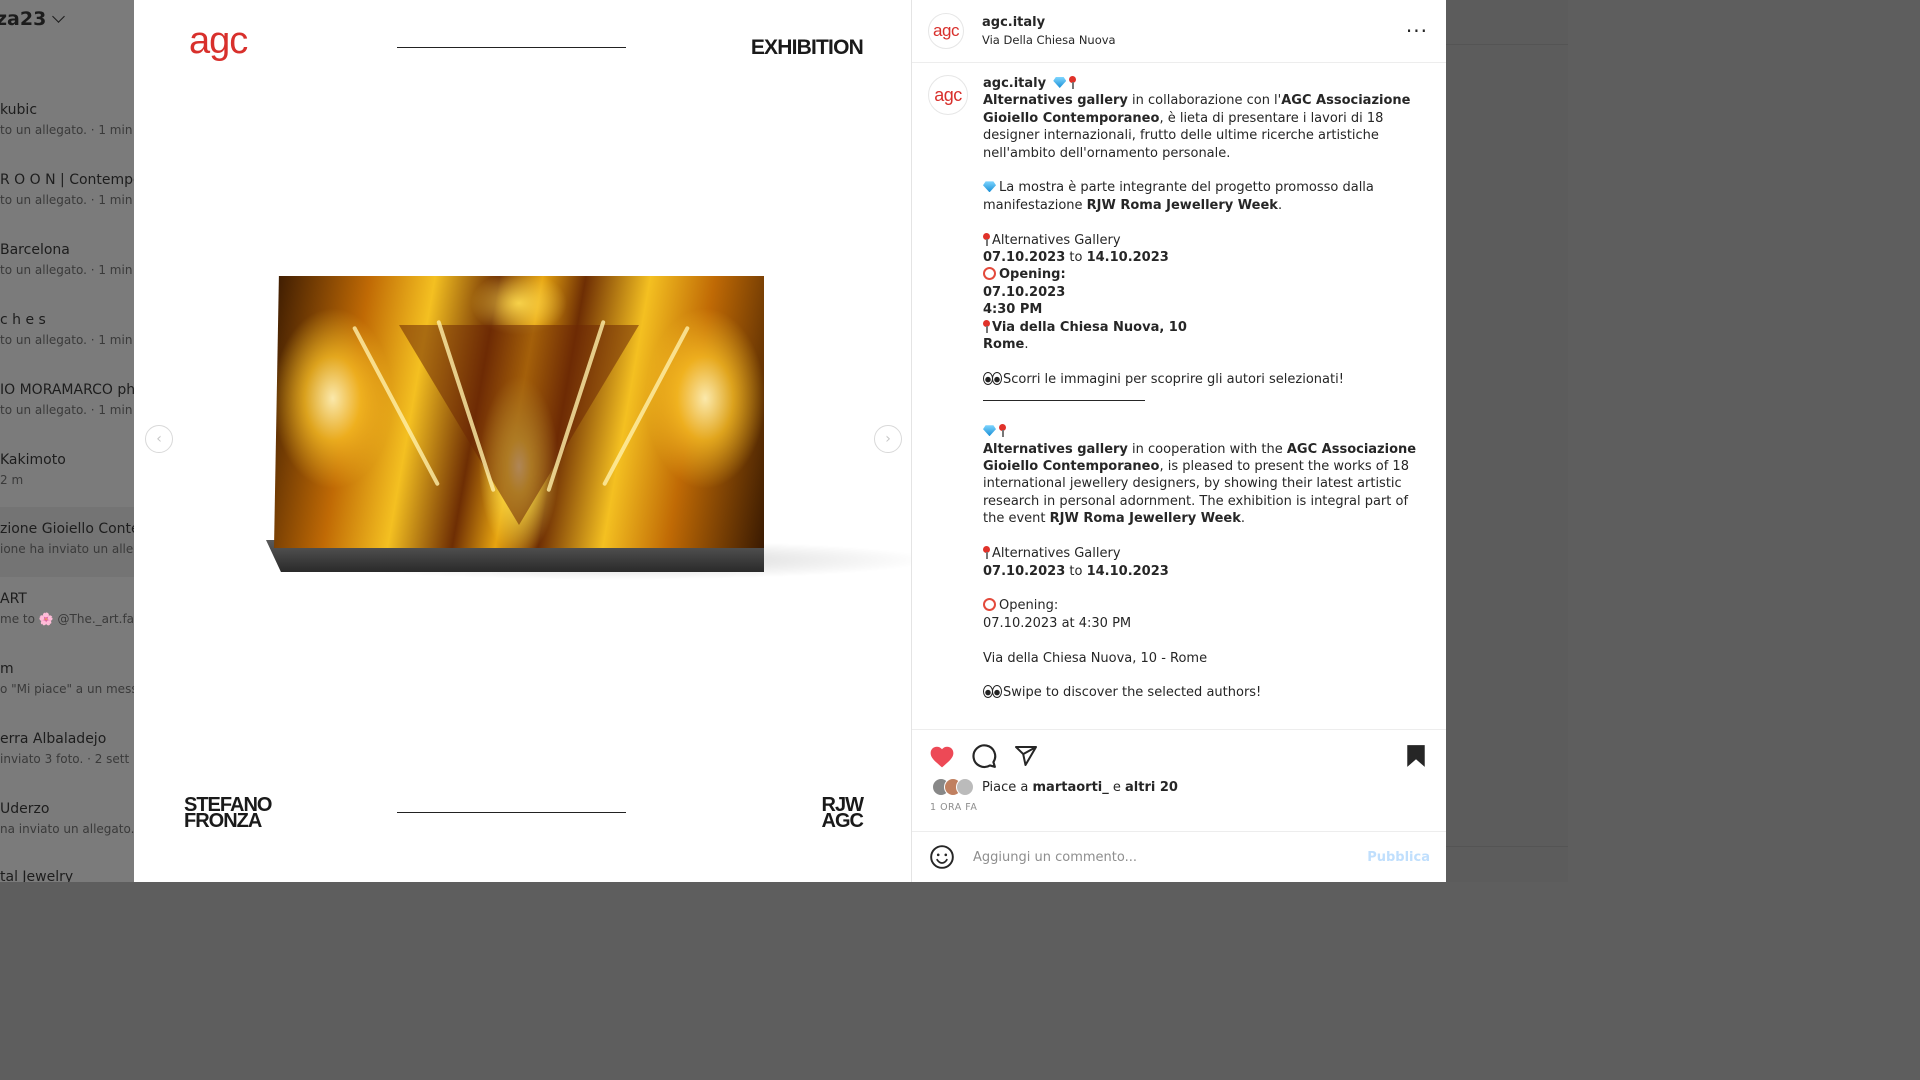  Describe the element at coordinates (1179, 787) in the screenshot. I see `likes-summary: Piace a martaorti_ e altri 20` at that location.